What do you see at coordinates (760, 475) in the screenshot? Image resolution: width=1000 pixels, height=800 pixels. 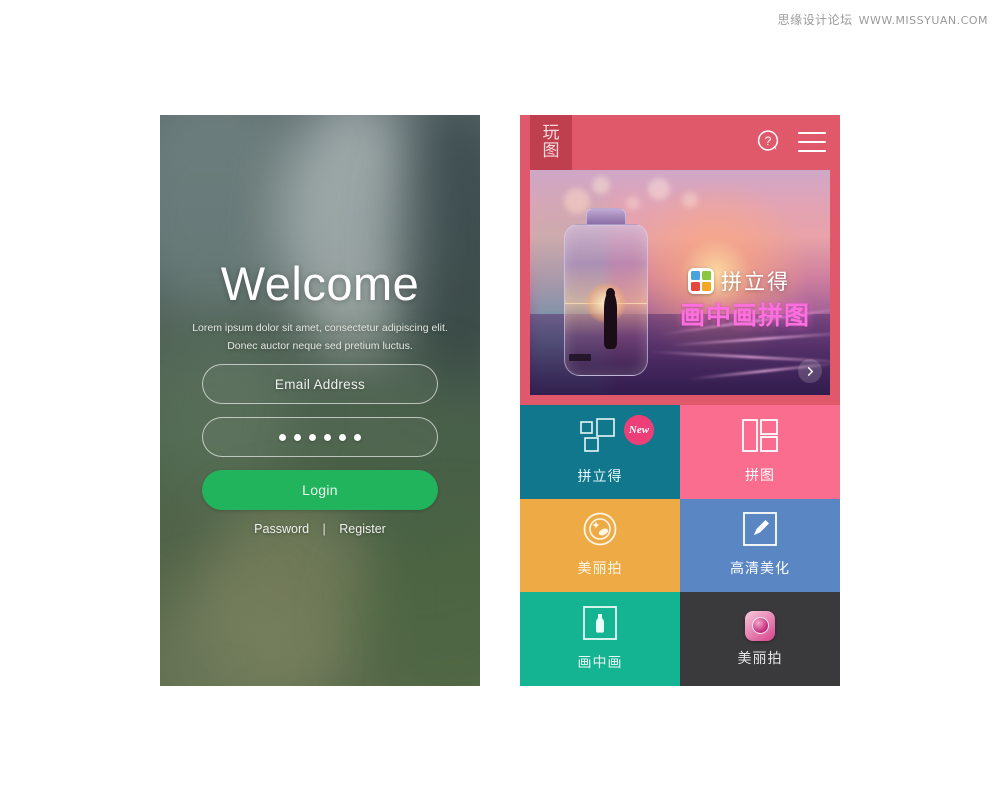 I see `tile-label: 拼图` at bounding box center [760, 475].